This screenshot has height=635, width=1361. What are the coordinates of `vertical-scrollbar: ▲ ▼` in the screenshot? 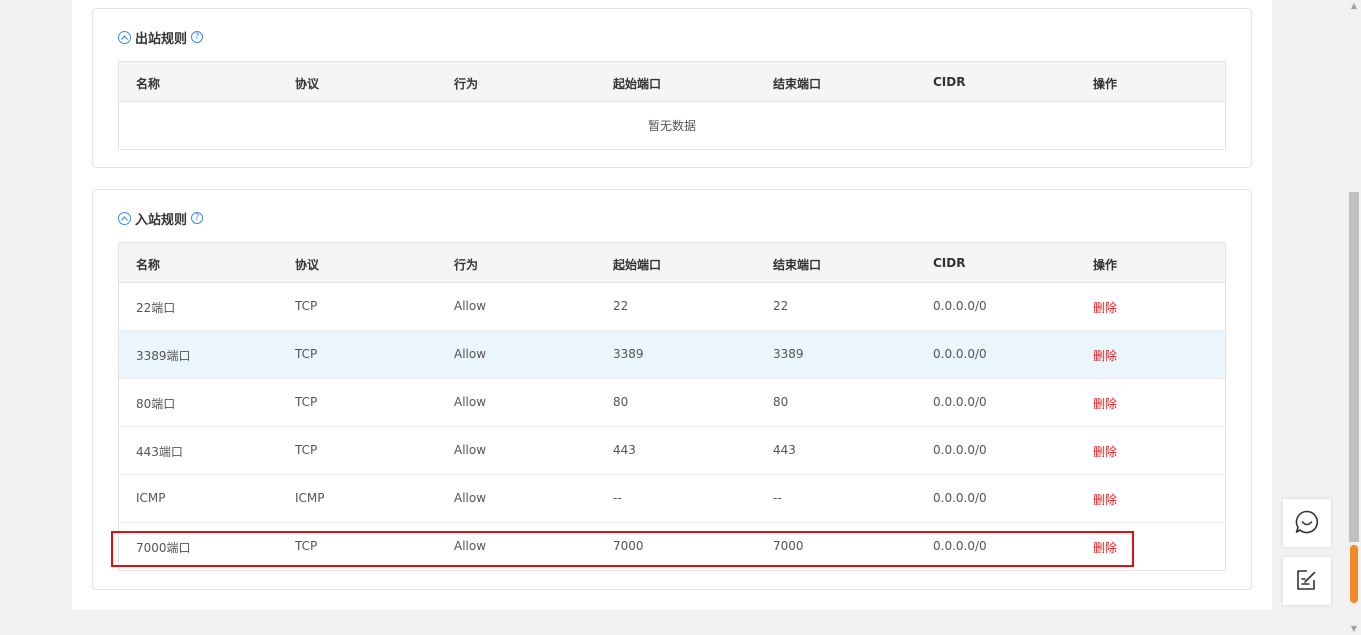 It's located at (1354, 317).